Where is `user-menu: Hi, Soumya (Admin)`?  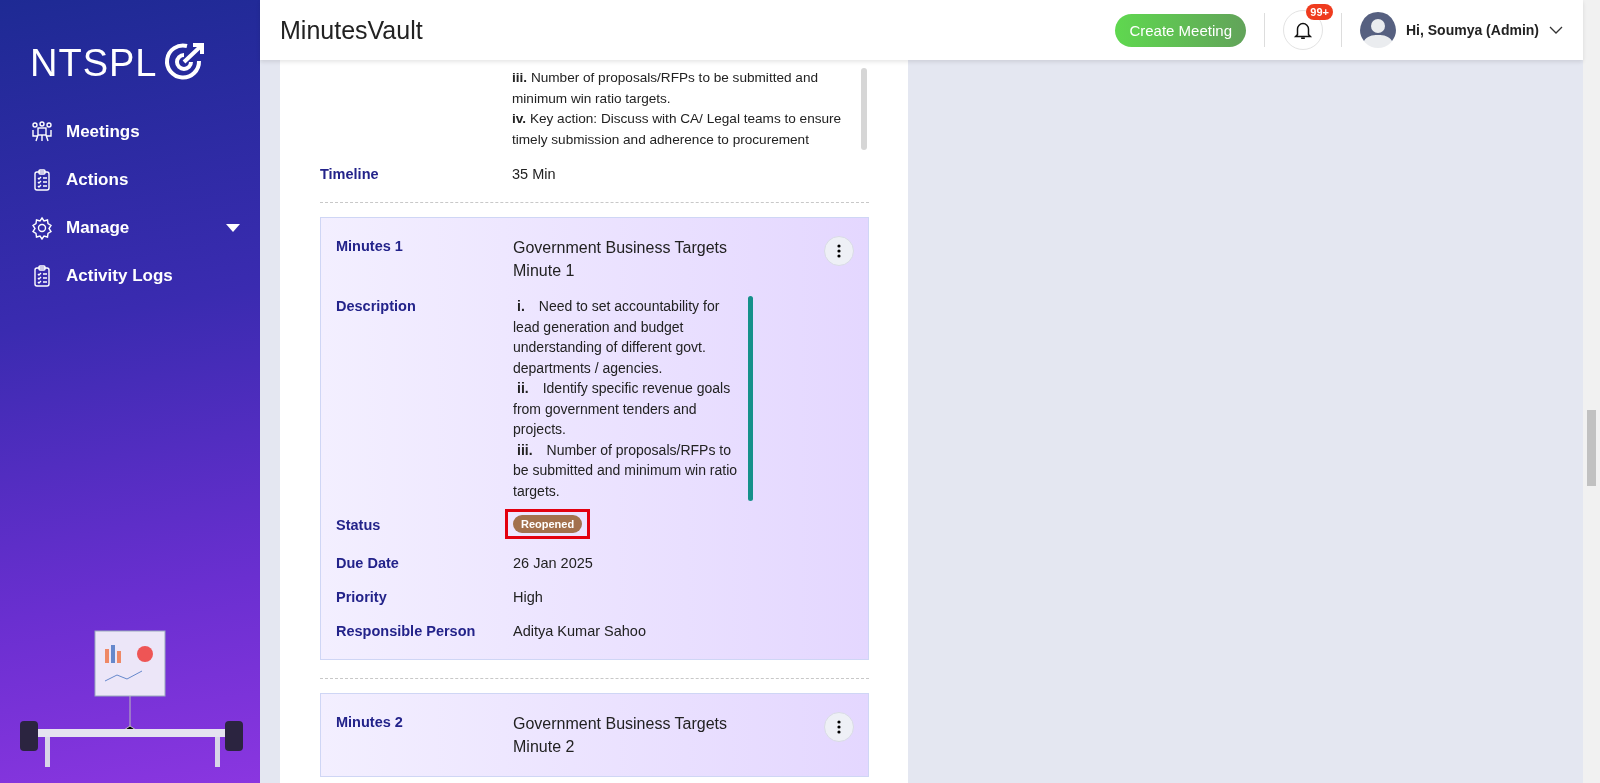
user-menu: Hi, Soumya (Admin) is located at coordinates (1461, 30).